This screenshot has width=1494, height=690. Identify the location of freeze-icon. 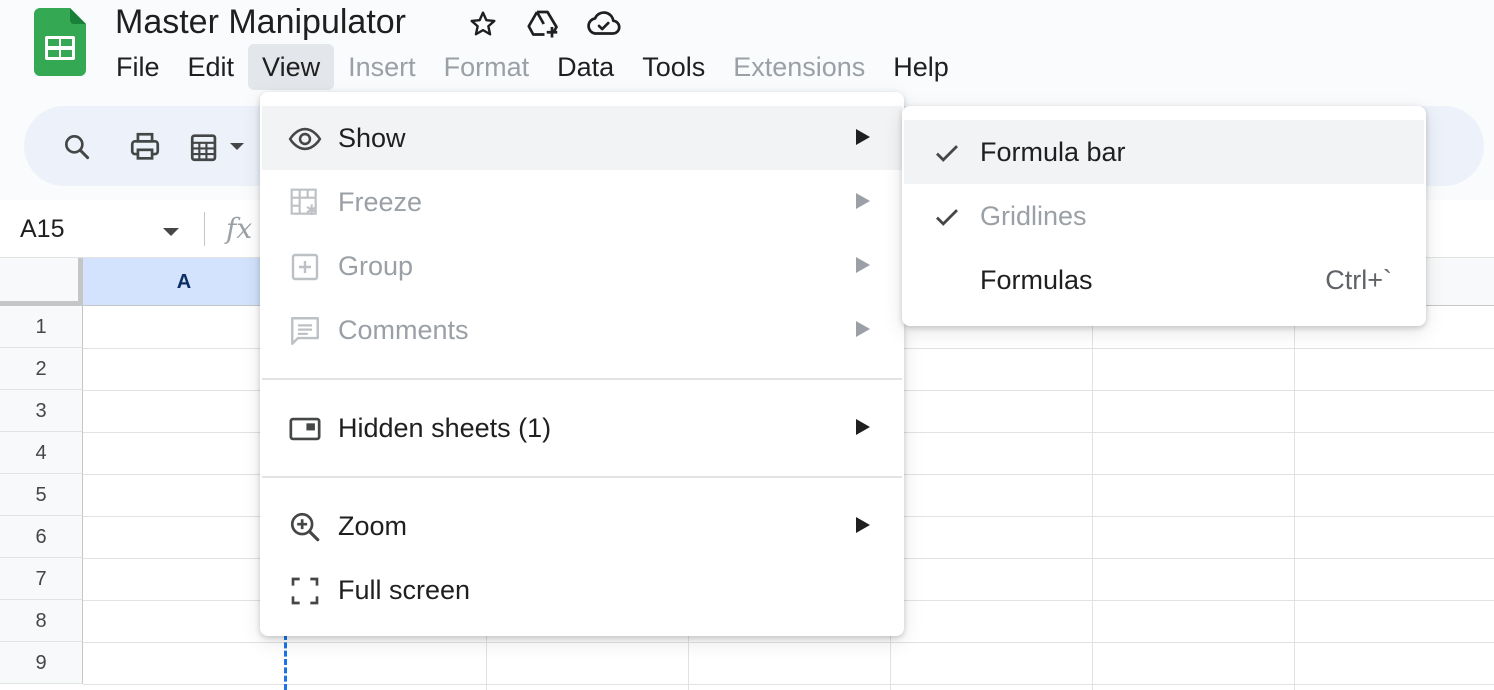
(305, 203).